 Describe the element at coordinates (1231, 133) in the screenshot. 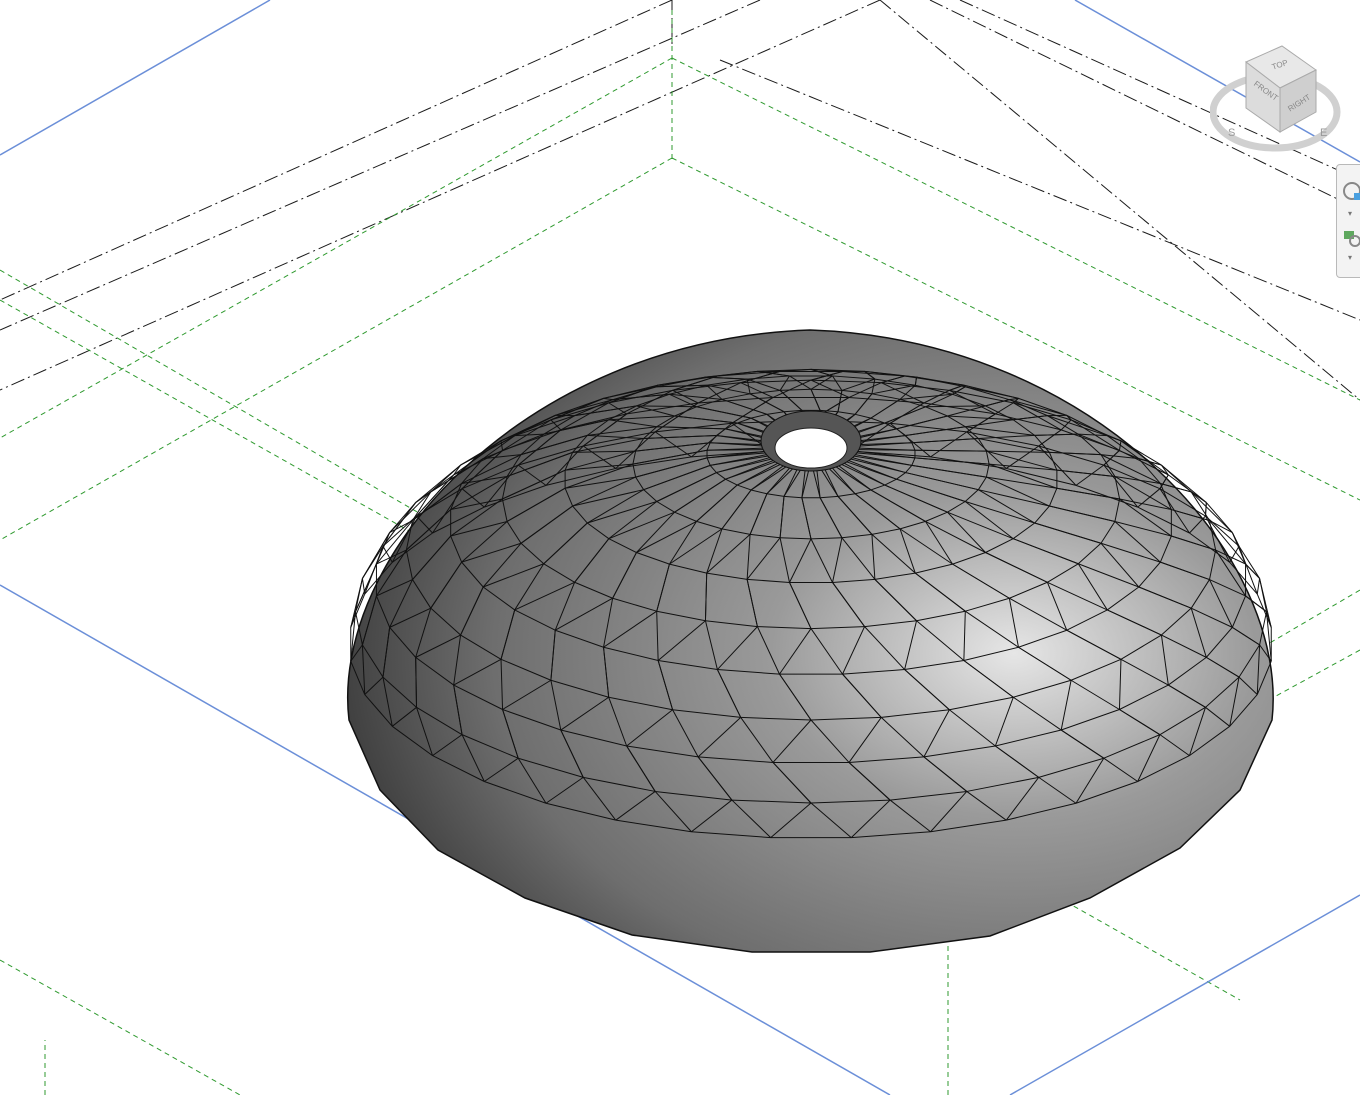

I see `compass-south: S` at that location.